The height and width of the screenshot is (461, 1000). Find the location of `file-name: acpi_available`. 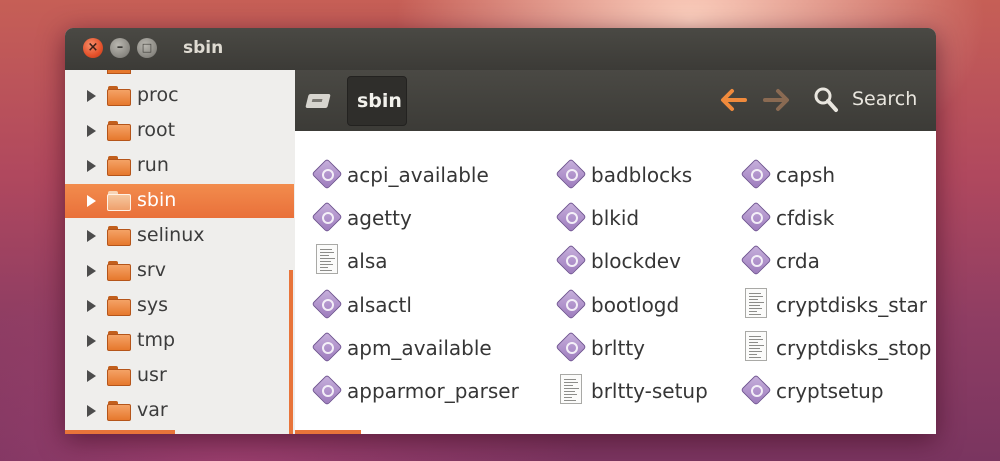

file-name: acpi_available is located at coordinates (418, 175).